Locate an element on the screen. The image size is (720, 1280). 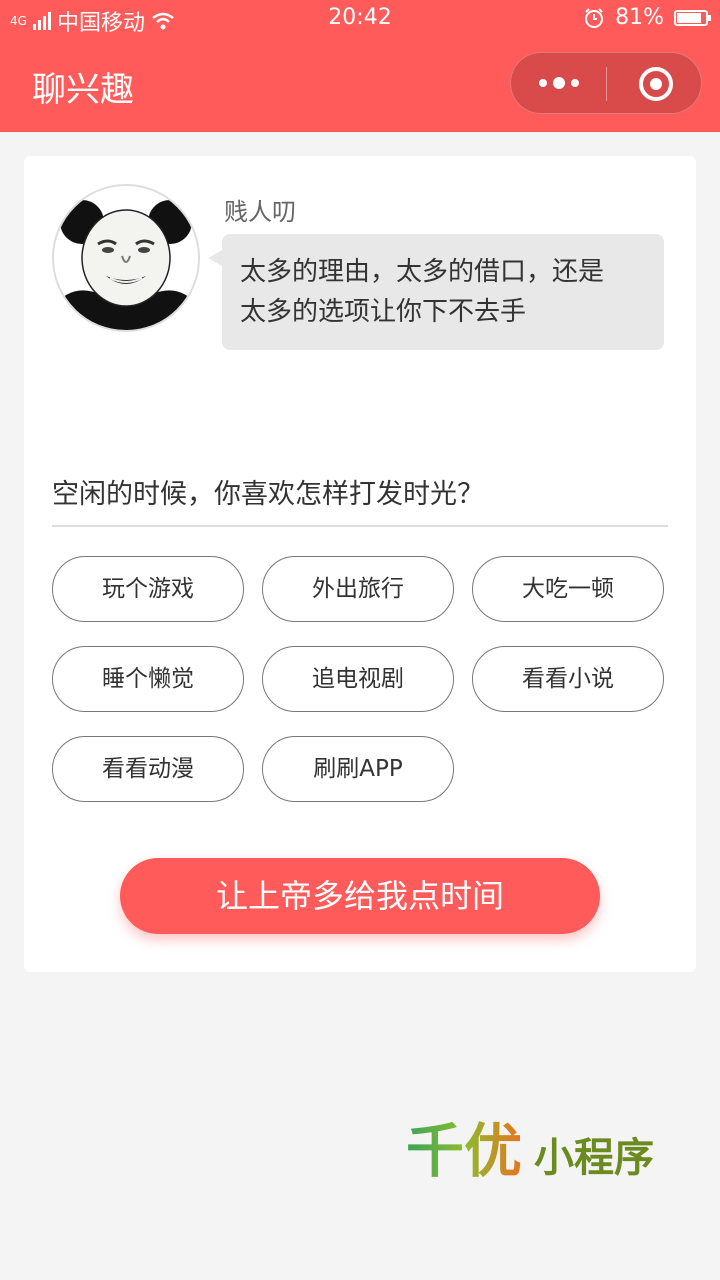
more-dots-icon is located at coordinates (558, 83).